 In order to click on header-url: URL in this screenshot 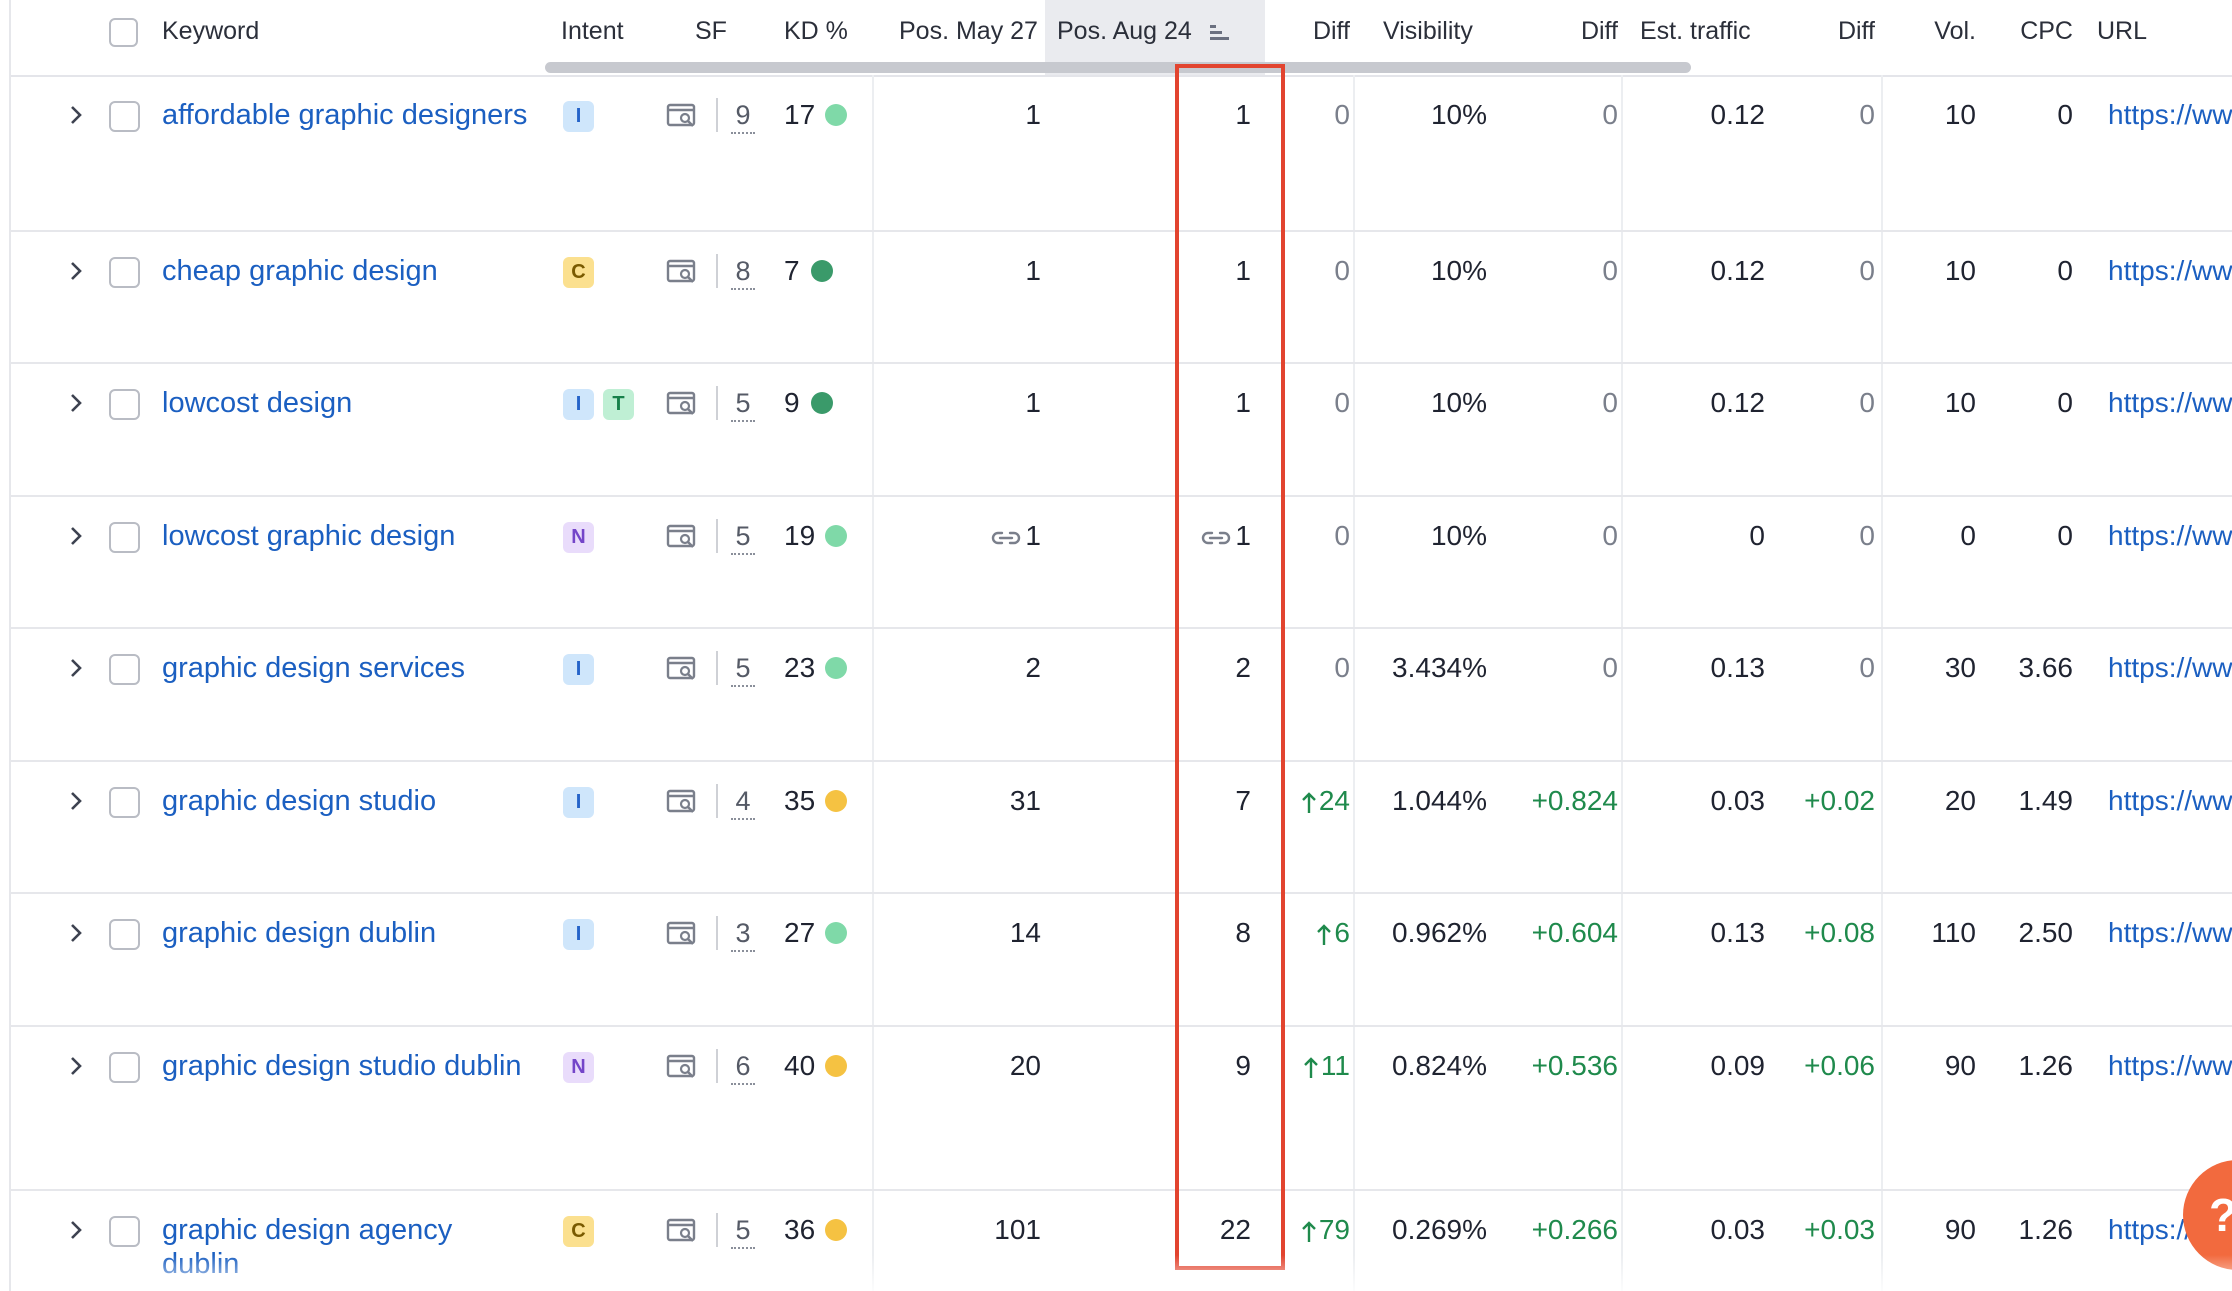, I will do `click(2137, 37)`.